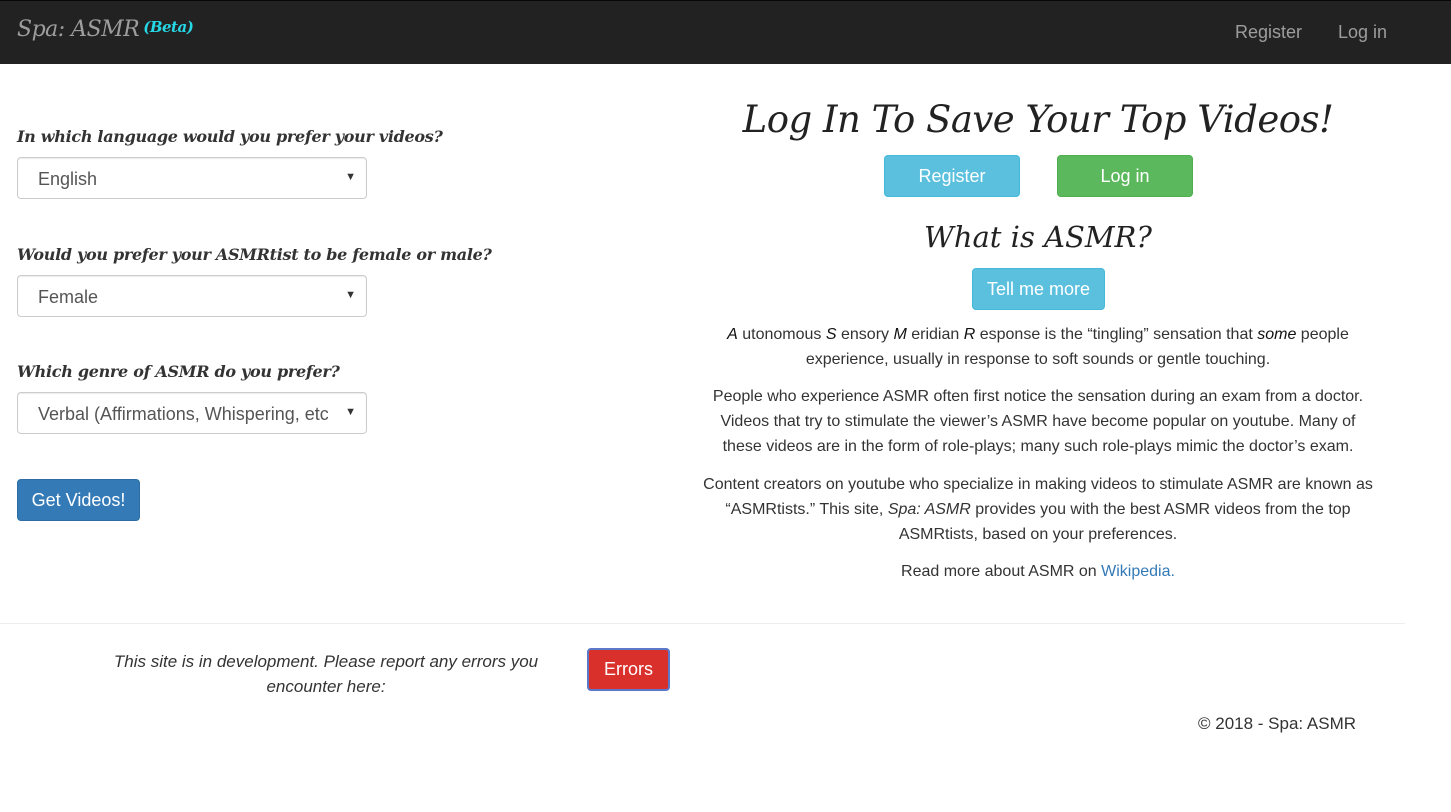 This screenshot has width=1451, height=812. I want to click on genre-question-label: Which genre of ASMR do you prefer?, so click(178, 371).